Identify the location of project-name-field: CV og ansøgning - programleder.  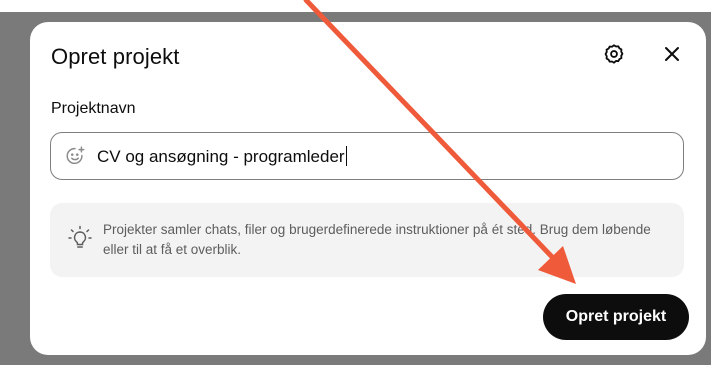
(367, 156).